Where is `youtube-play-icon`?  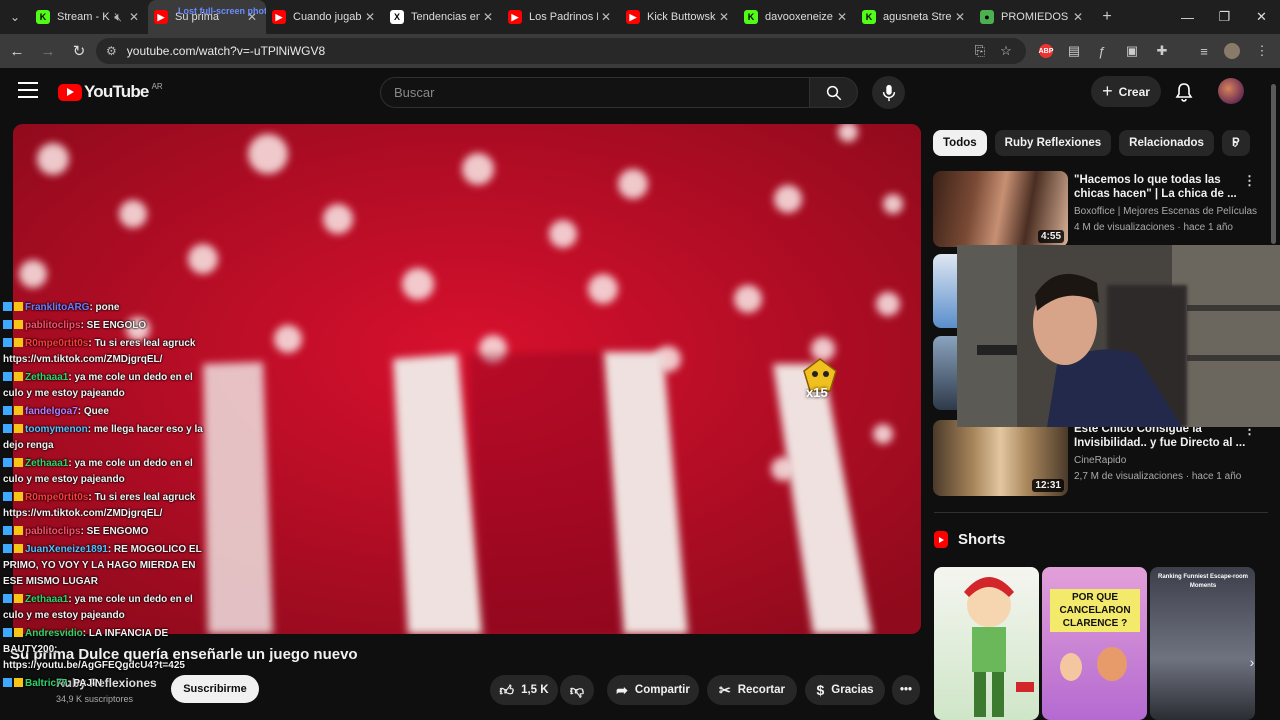
youtube-play-icon is located at coordinates (70, 92).